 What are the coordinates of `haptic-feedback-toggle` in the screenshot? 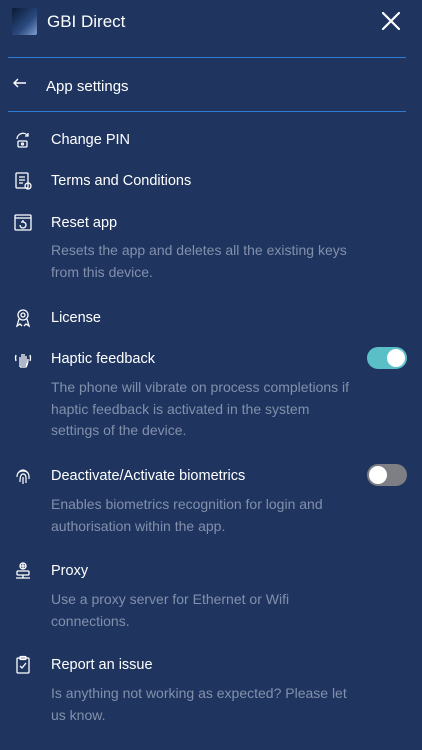 It's located at (387, 358).